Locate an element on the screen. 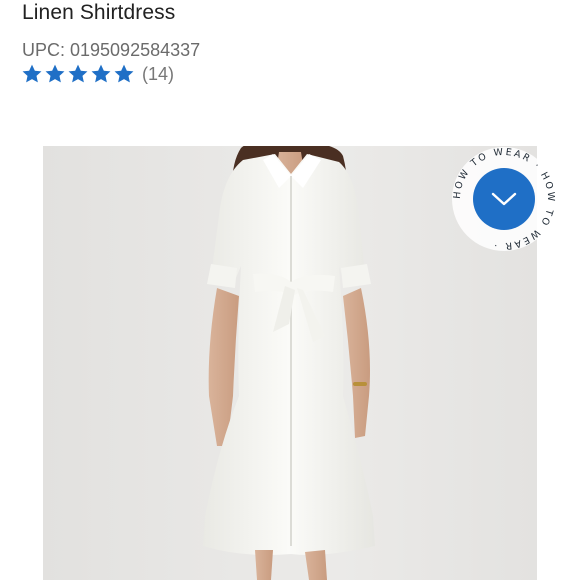 The image size is (580, 580). chevron-down-icon is located at coordinates (504, 199).